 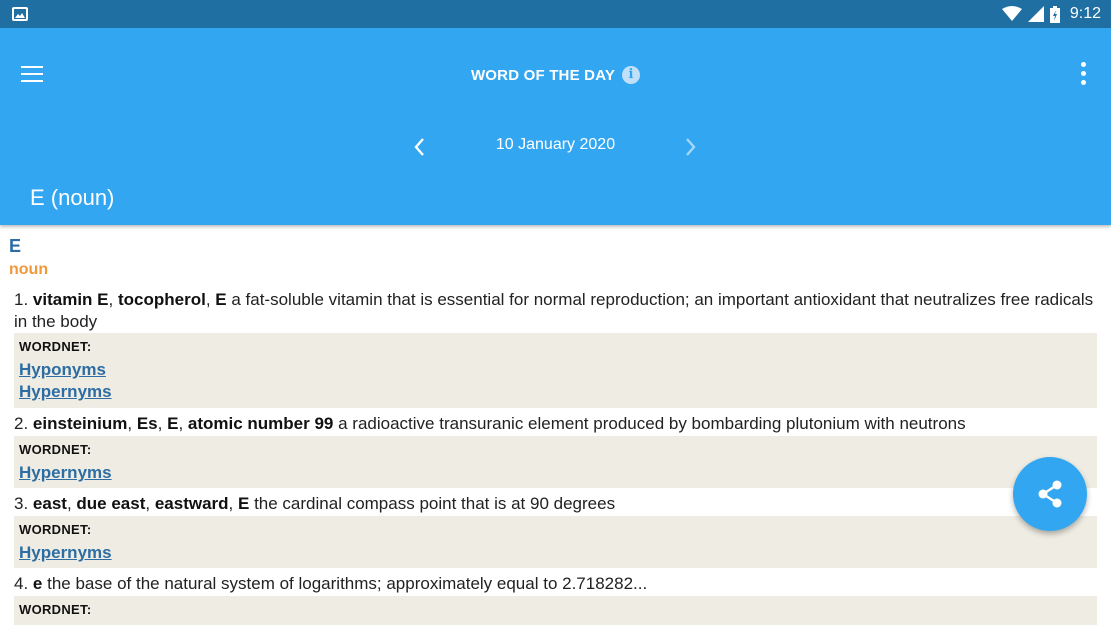 I want to click on date-label: 10 January 2020, so click(x=555, y=144).